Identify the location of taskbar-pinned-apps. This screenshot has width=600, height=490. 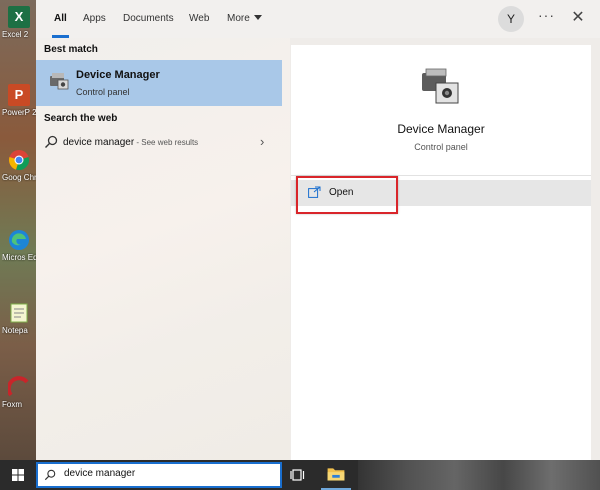
(479, 475).